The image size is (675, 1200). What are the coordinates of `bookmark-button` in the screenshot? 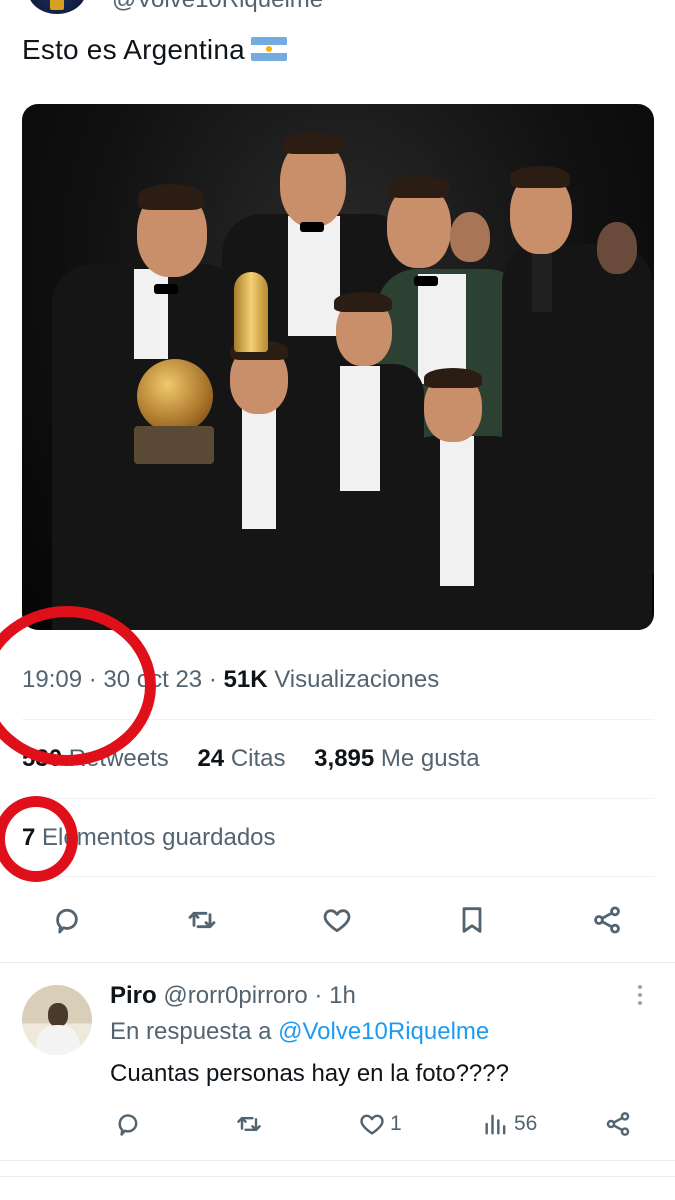 It's located at (472, 920).